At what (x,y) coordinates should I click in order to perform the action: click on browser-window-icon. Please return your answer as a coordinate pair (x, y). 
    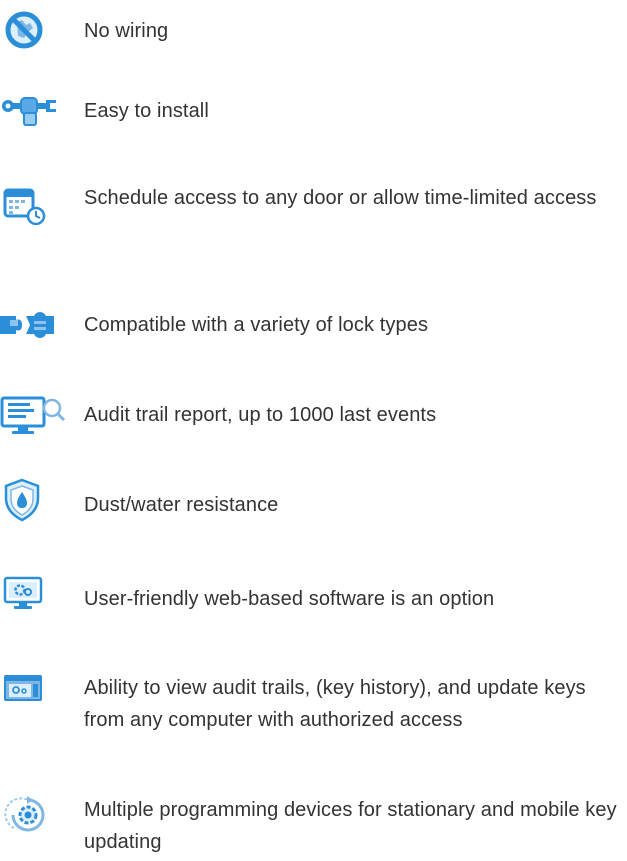
    Looking at the image, I should click on (35, 692).